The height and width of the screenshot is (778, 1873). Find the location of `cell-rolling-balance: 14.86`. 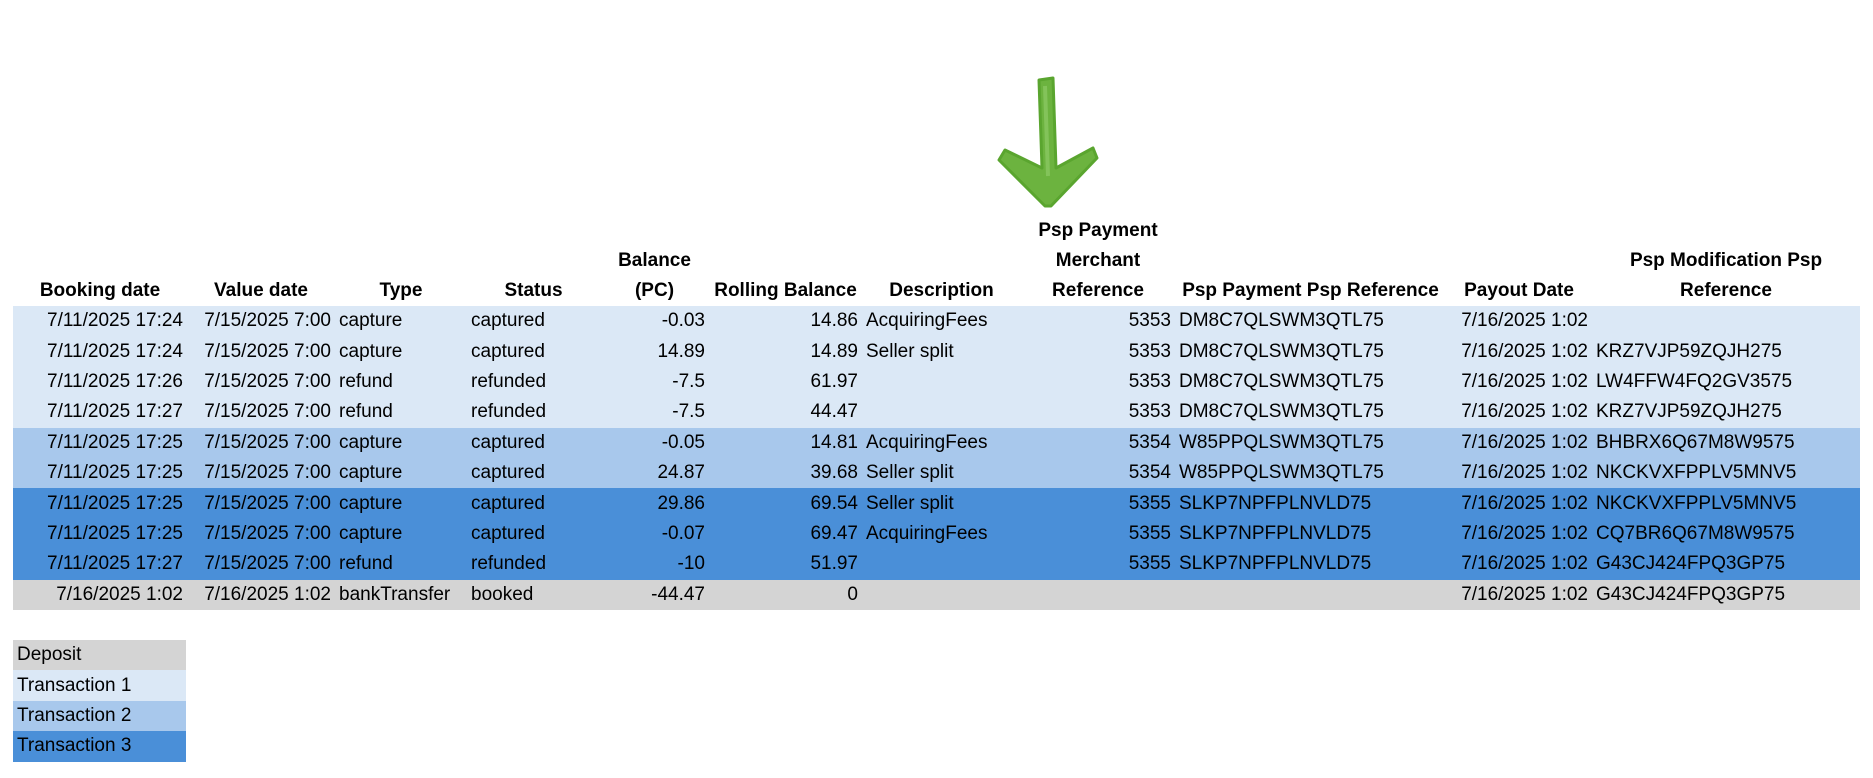

cell-rolling-balance: 14.86 is located at coordinates (785, 321).